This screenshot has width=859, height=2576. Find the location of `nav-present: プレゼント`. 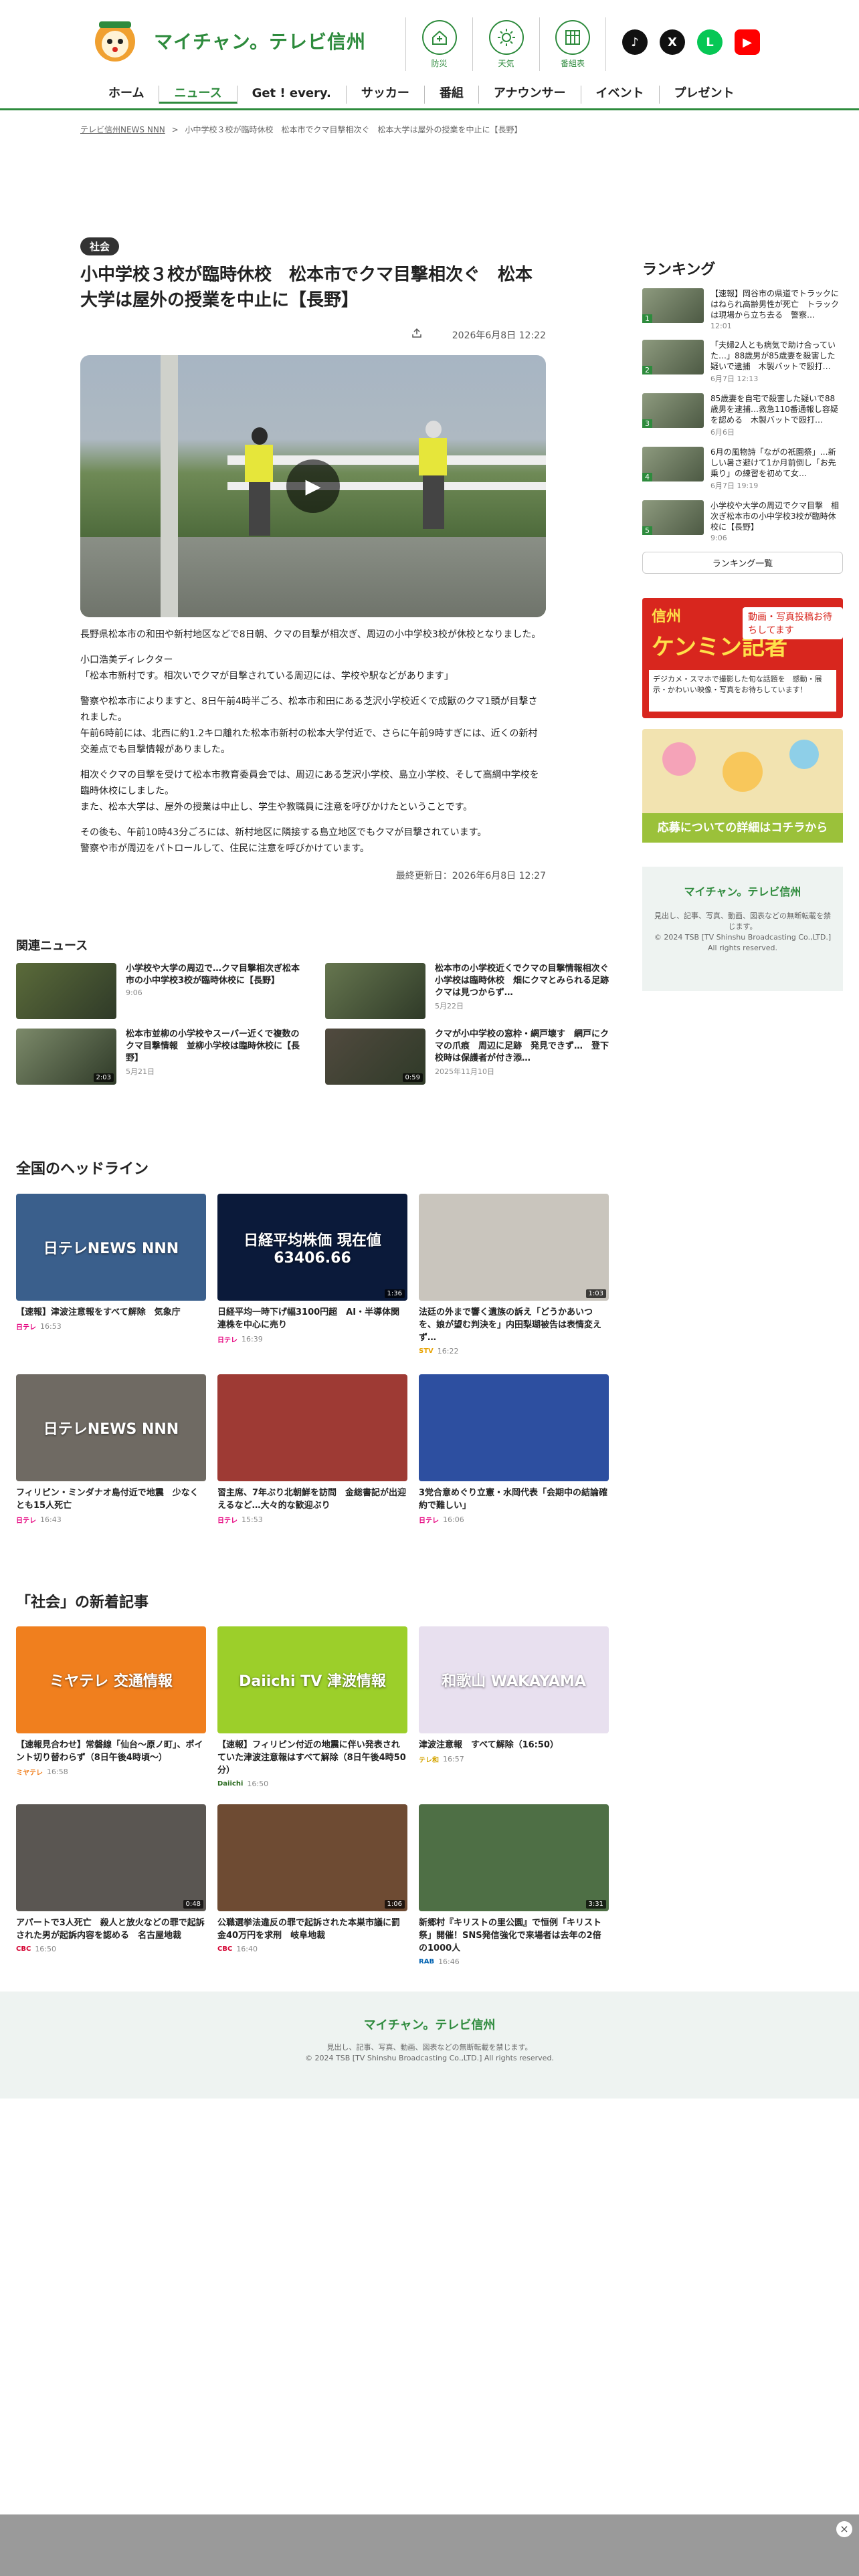

nav-present: プレゼント is located at coordinates (704, 95).